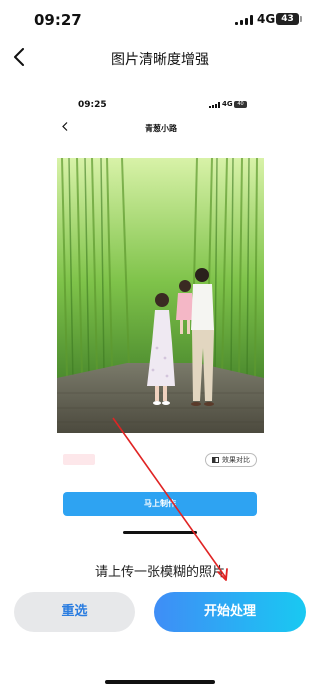  I want to click on preview-battery-icon: 40, so click(240, 104).